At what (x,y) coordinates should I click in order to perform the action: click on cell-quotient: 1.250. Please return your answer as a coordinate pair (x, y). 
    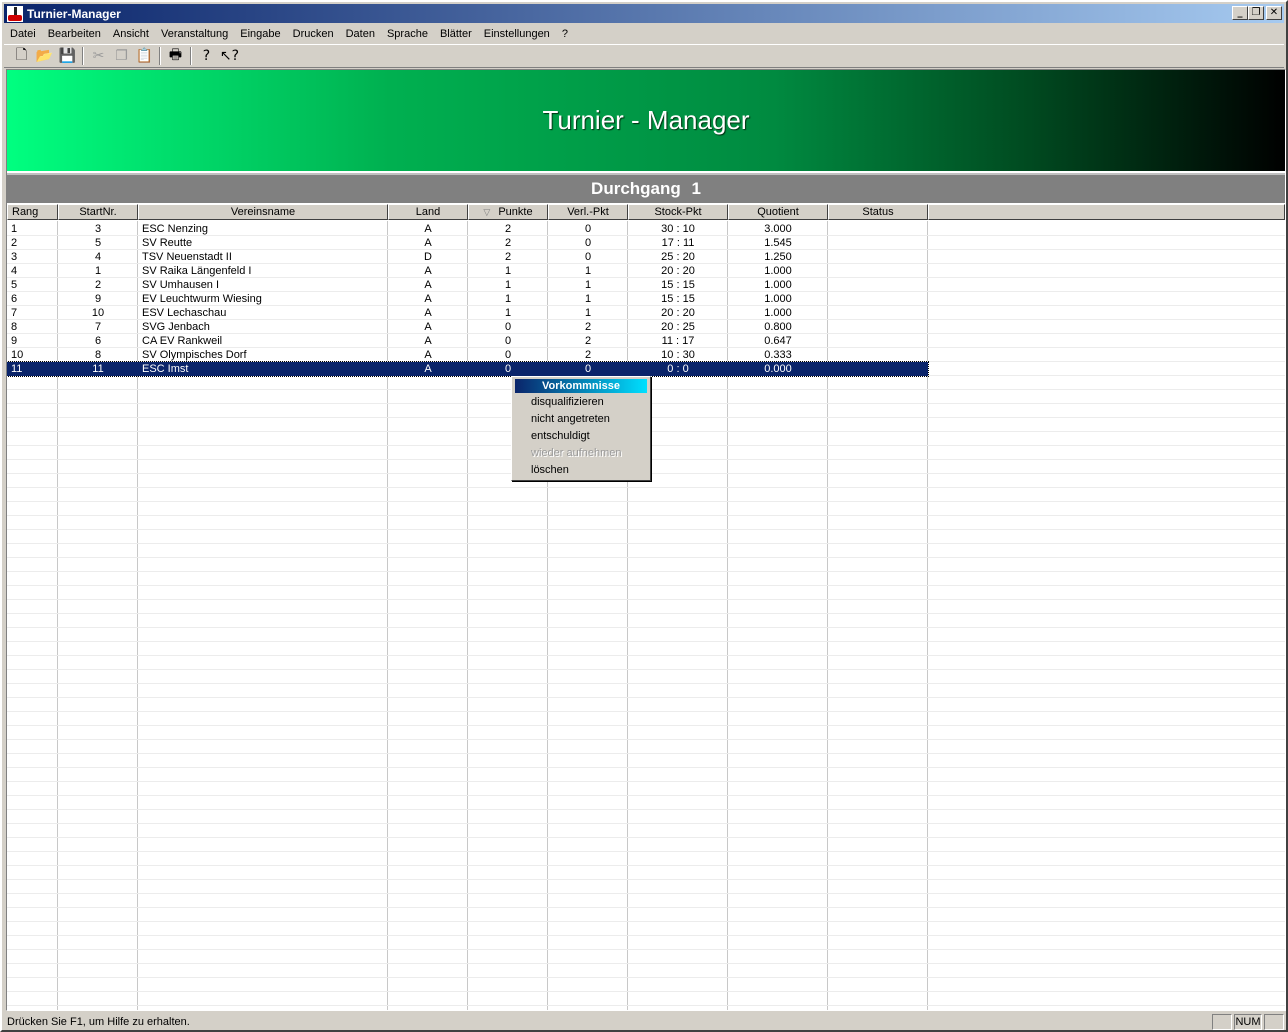
    Looking at the image, I should click on (778, 257).